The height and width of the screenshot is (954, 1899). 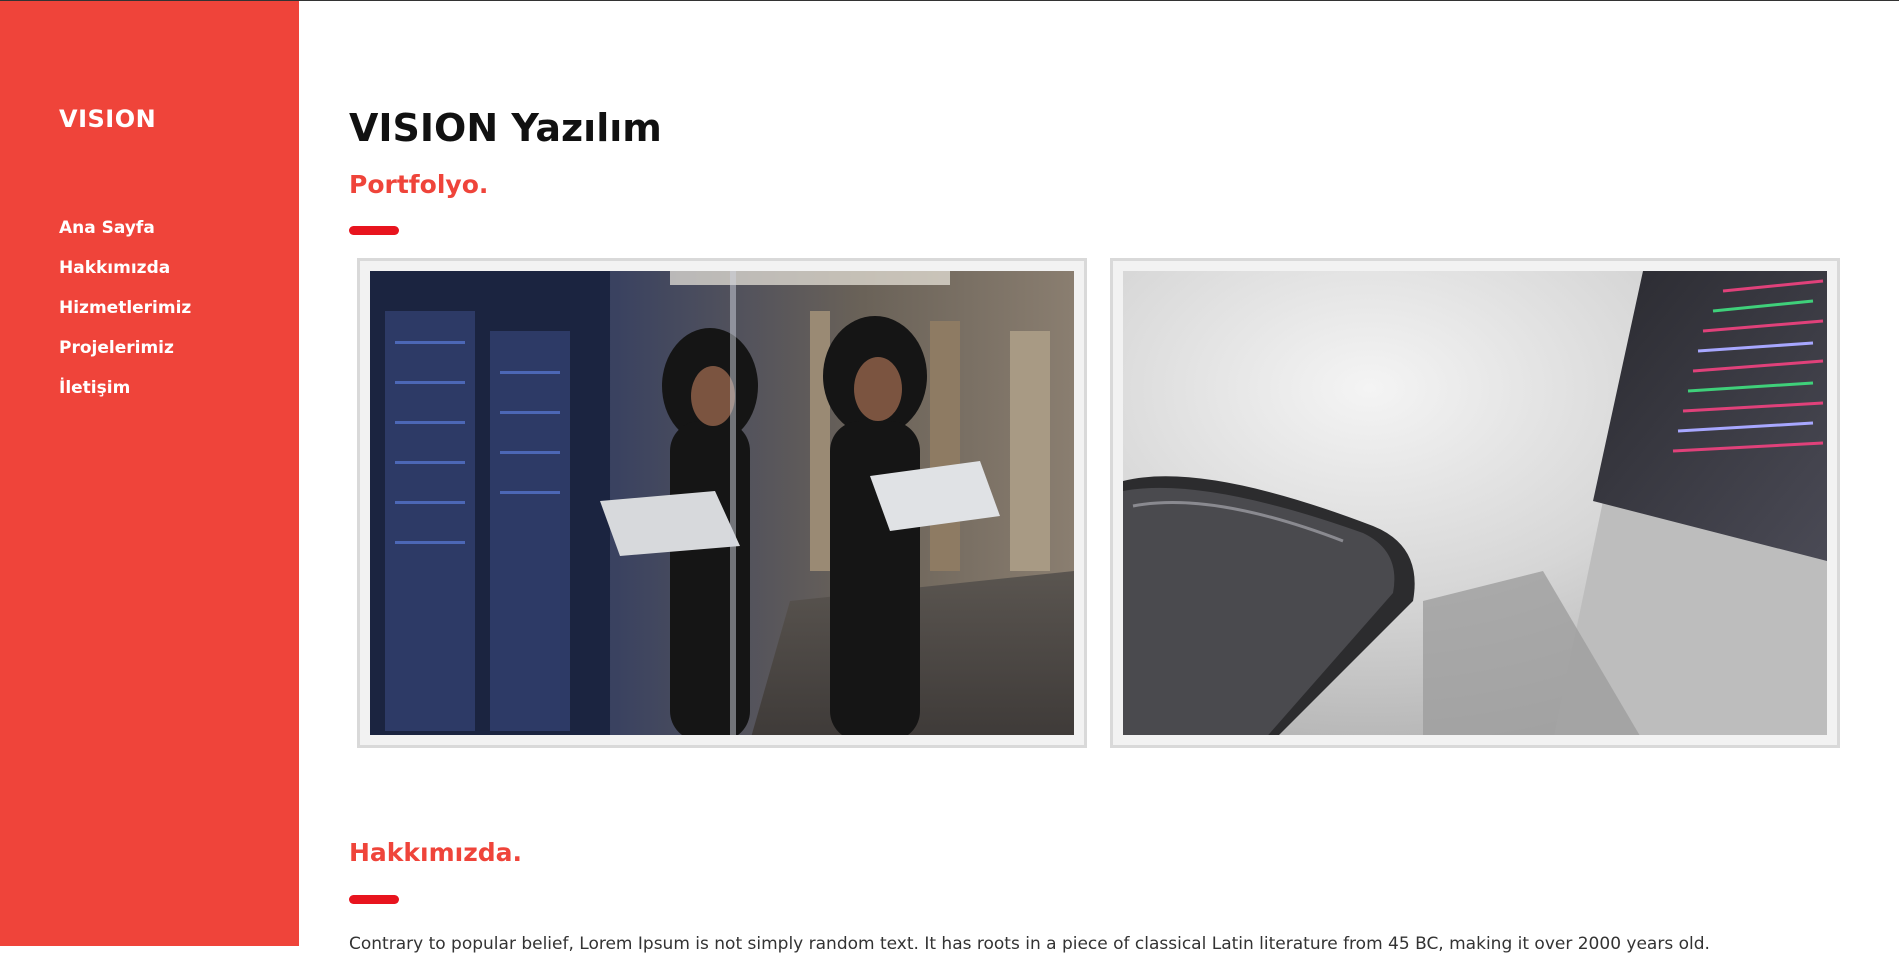 What do you see at coordinates (436, 852) in the screenshot?
I see `about-heading: Hakkımızda.` at bounding box center [436, 852].